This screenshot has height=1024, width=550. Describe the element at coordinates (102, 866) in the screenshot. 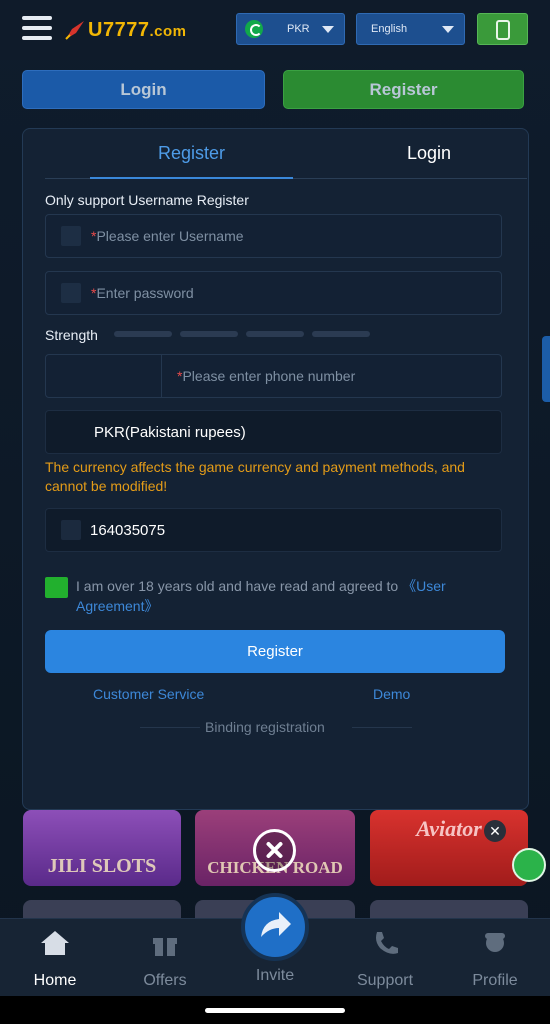

I see `game-title: JILI SLOTS` at that location.